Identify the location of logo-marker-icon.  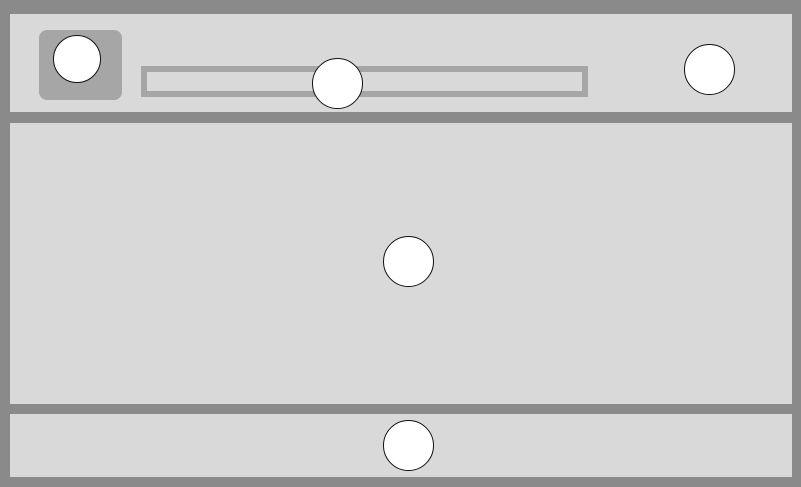
(77, 59).